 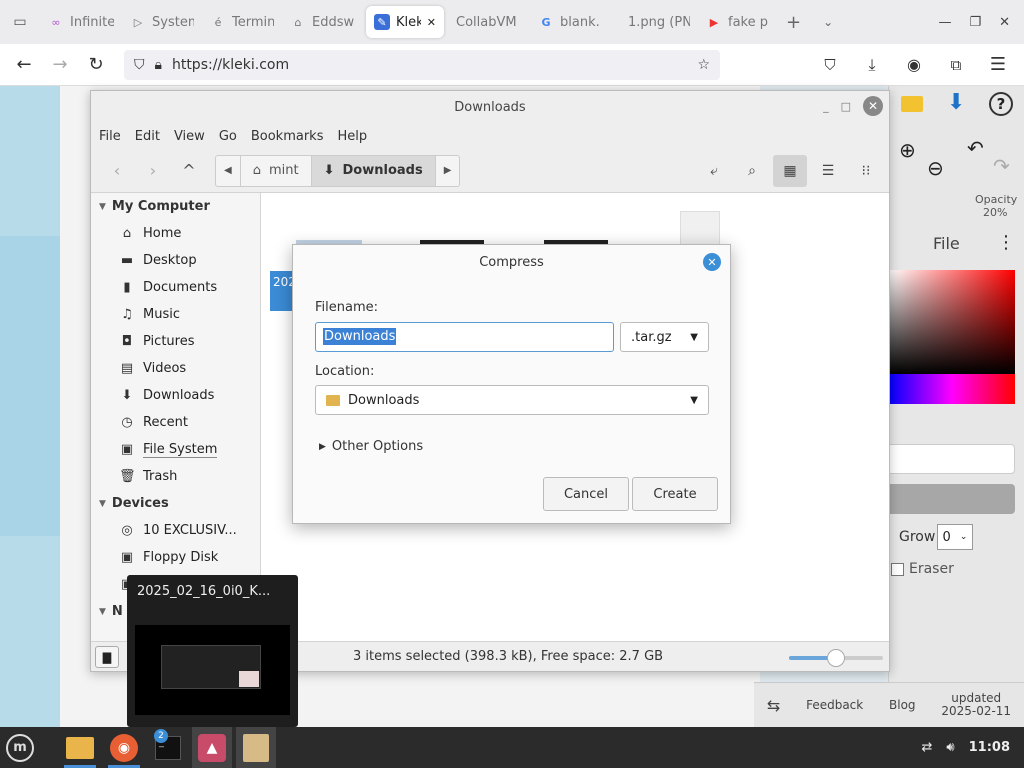 What do you see at coordinates (950, 747) in the screenshot?
I see `volume-icon: 🔊︎` at bounding box center [950, 747].